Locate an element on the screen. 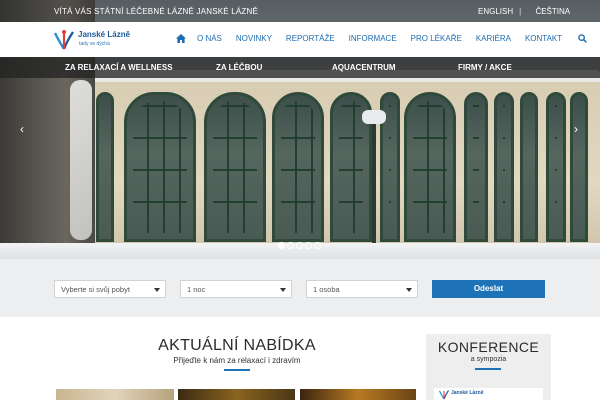 This screenshot has width=600, height=400. language-switcher: ENGLISH | ČEŠTINA is located at coordinates (527, 11).